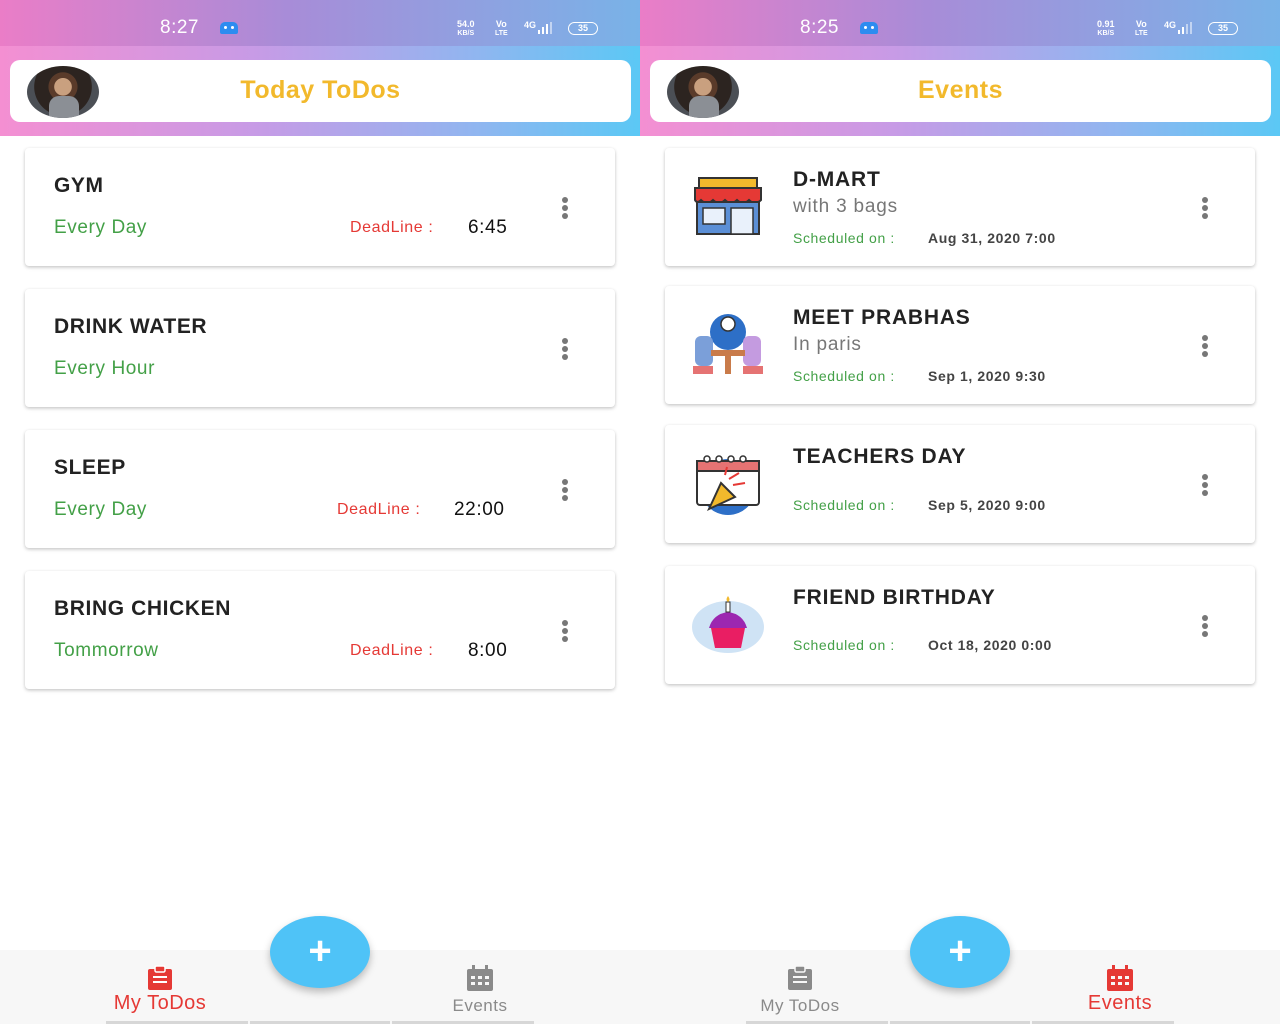 The width and height of the screenshot is (1280, 1024). Describe the element at coordinates (819, 27) in the screenshot. I see `status-time: 8:25` at that location.